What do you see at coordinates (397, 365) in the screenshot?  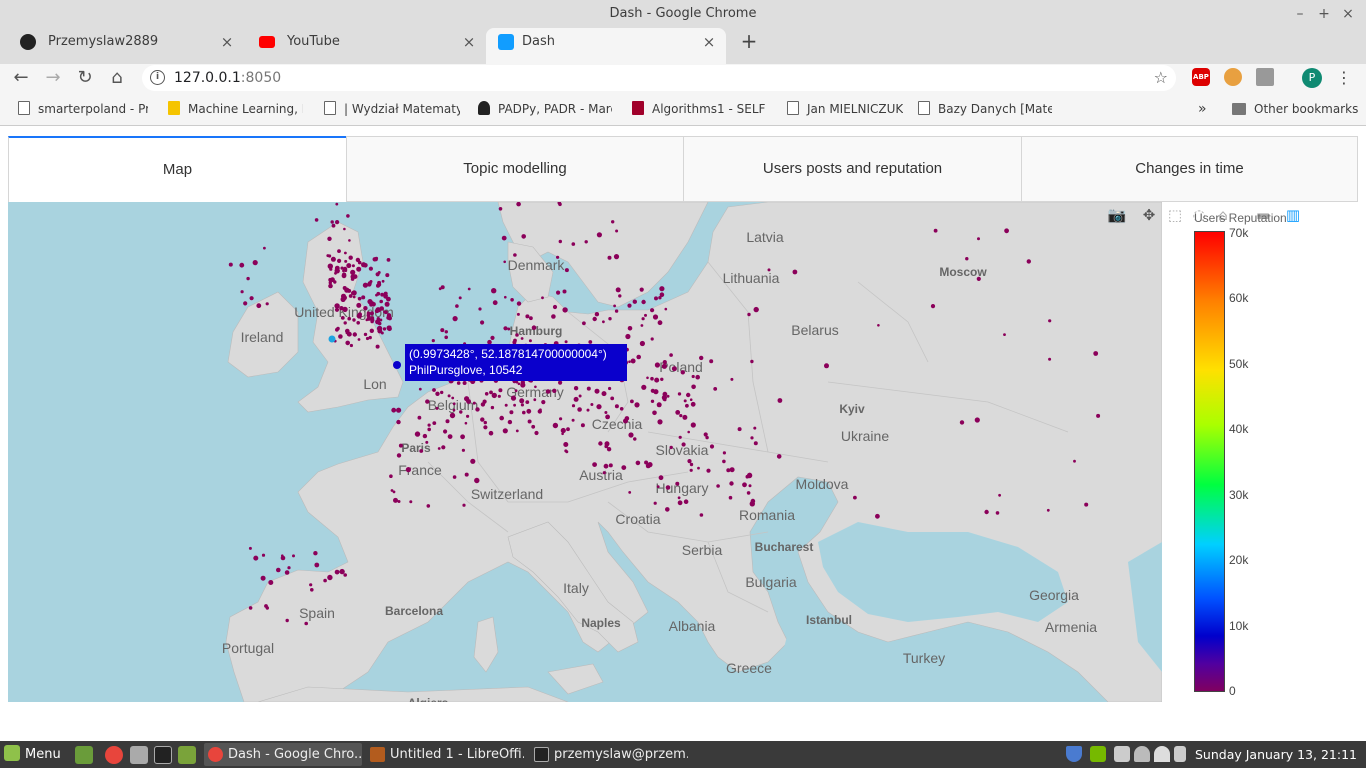 I see `hovered-user-dot` at bounding box center [397, 365].